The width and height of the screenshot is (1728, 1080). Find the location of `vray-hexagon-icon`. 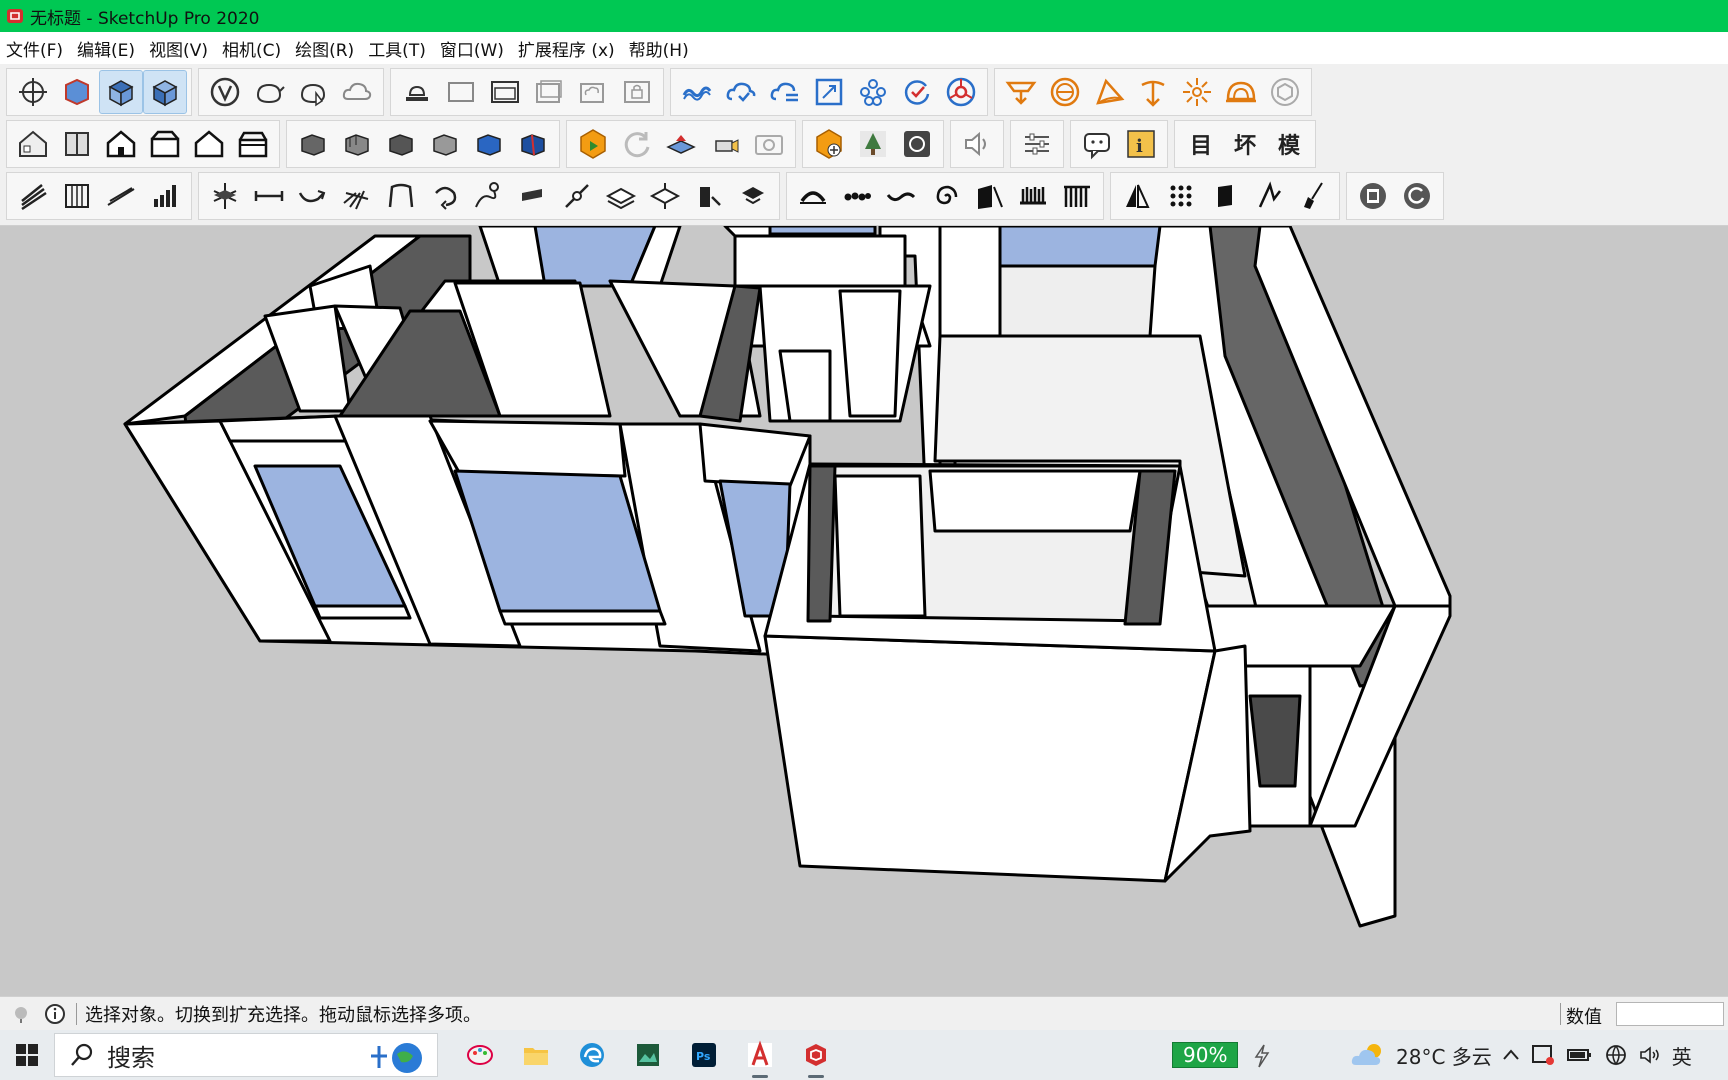

vray-hexagon-icon is located at coordinates (593, 144).